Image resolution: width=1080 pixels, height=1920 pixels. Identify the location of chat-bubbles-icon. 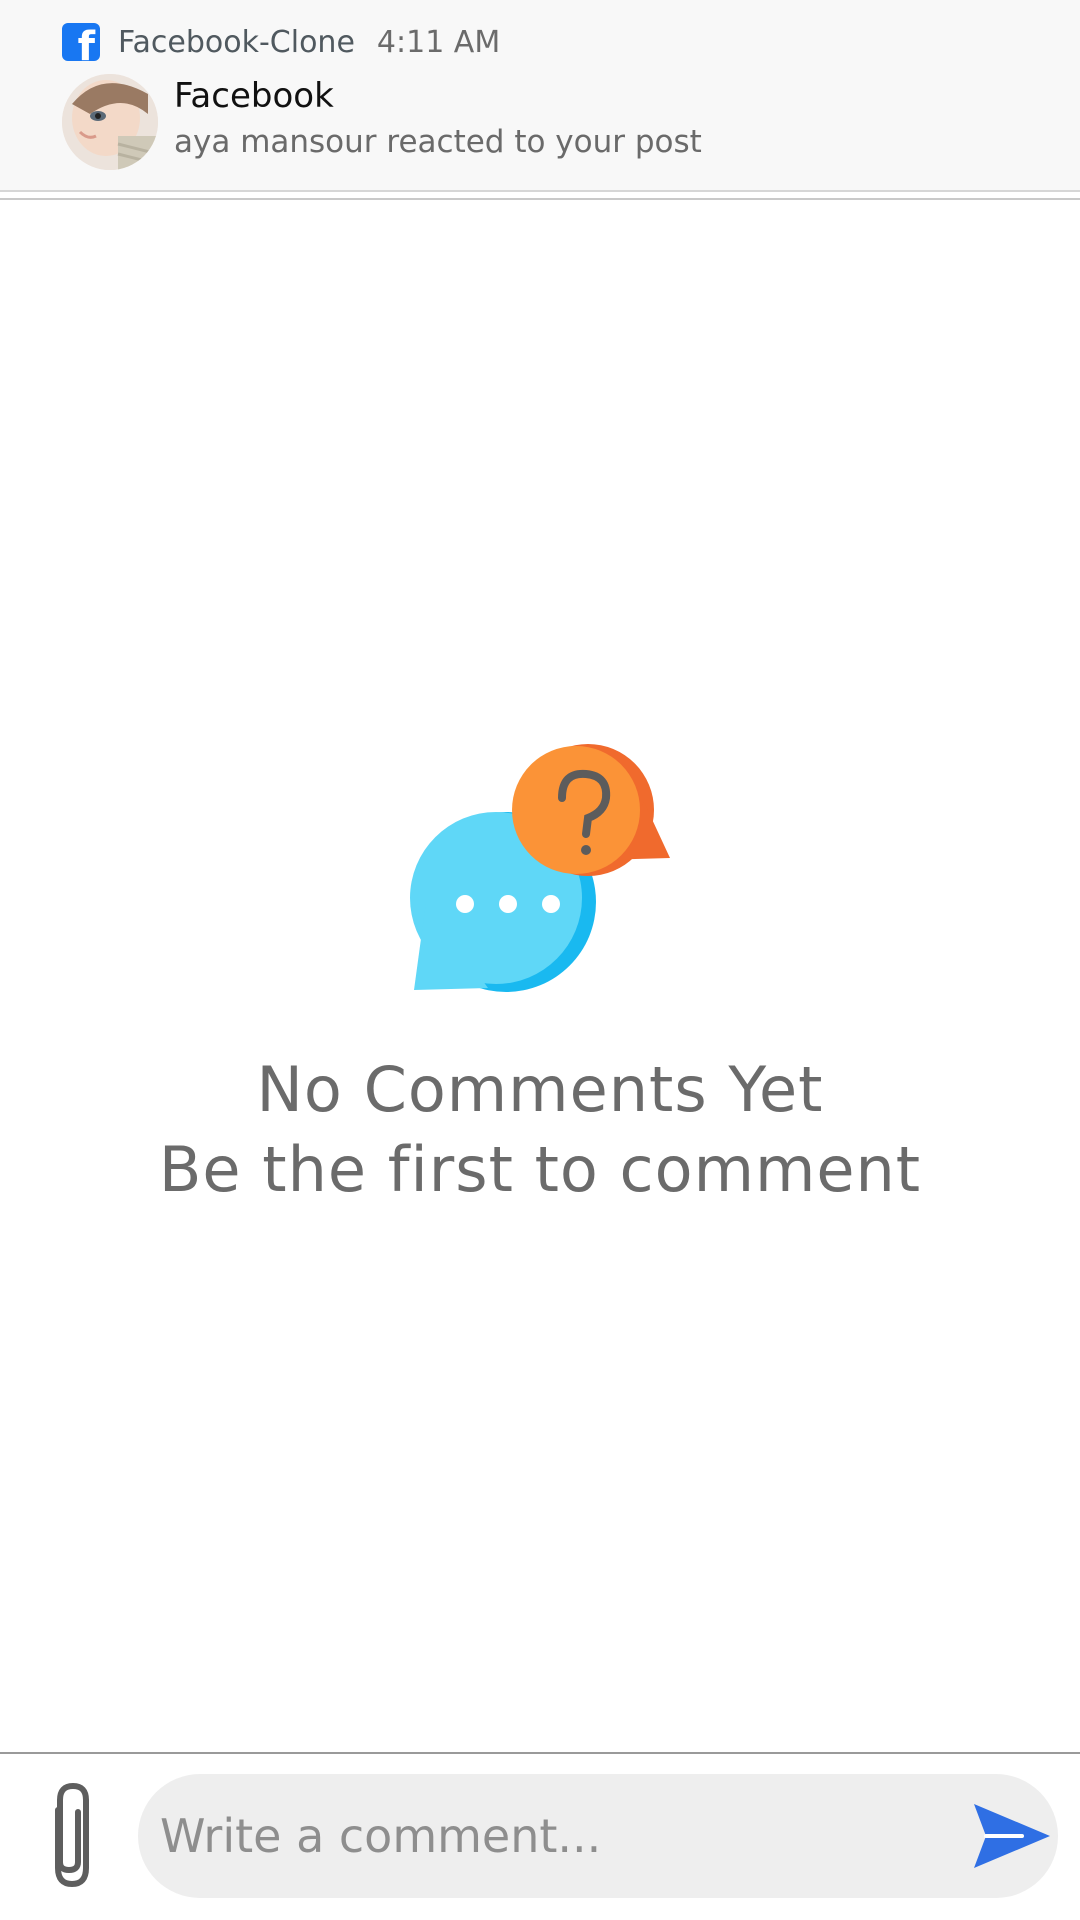
(540, 868).